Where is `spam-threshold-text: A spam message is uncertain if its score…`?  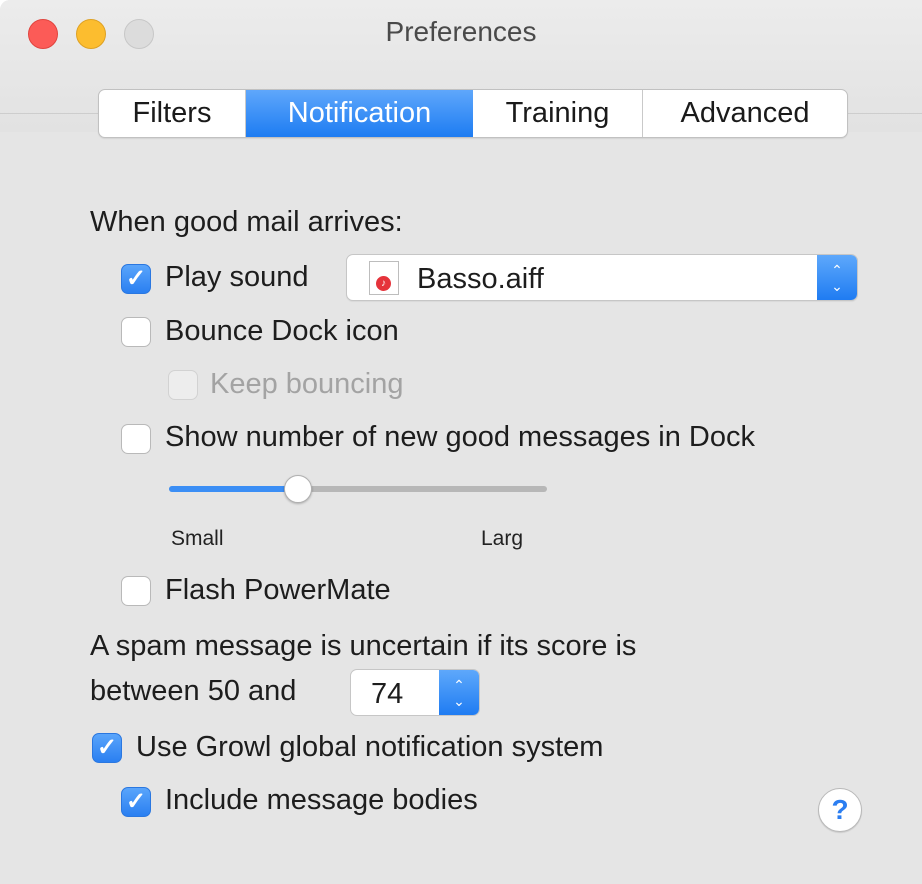
spam-threshold-text: A spam message is uncertain if its score… is located at coordinates (363, 646).